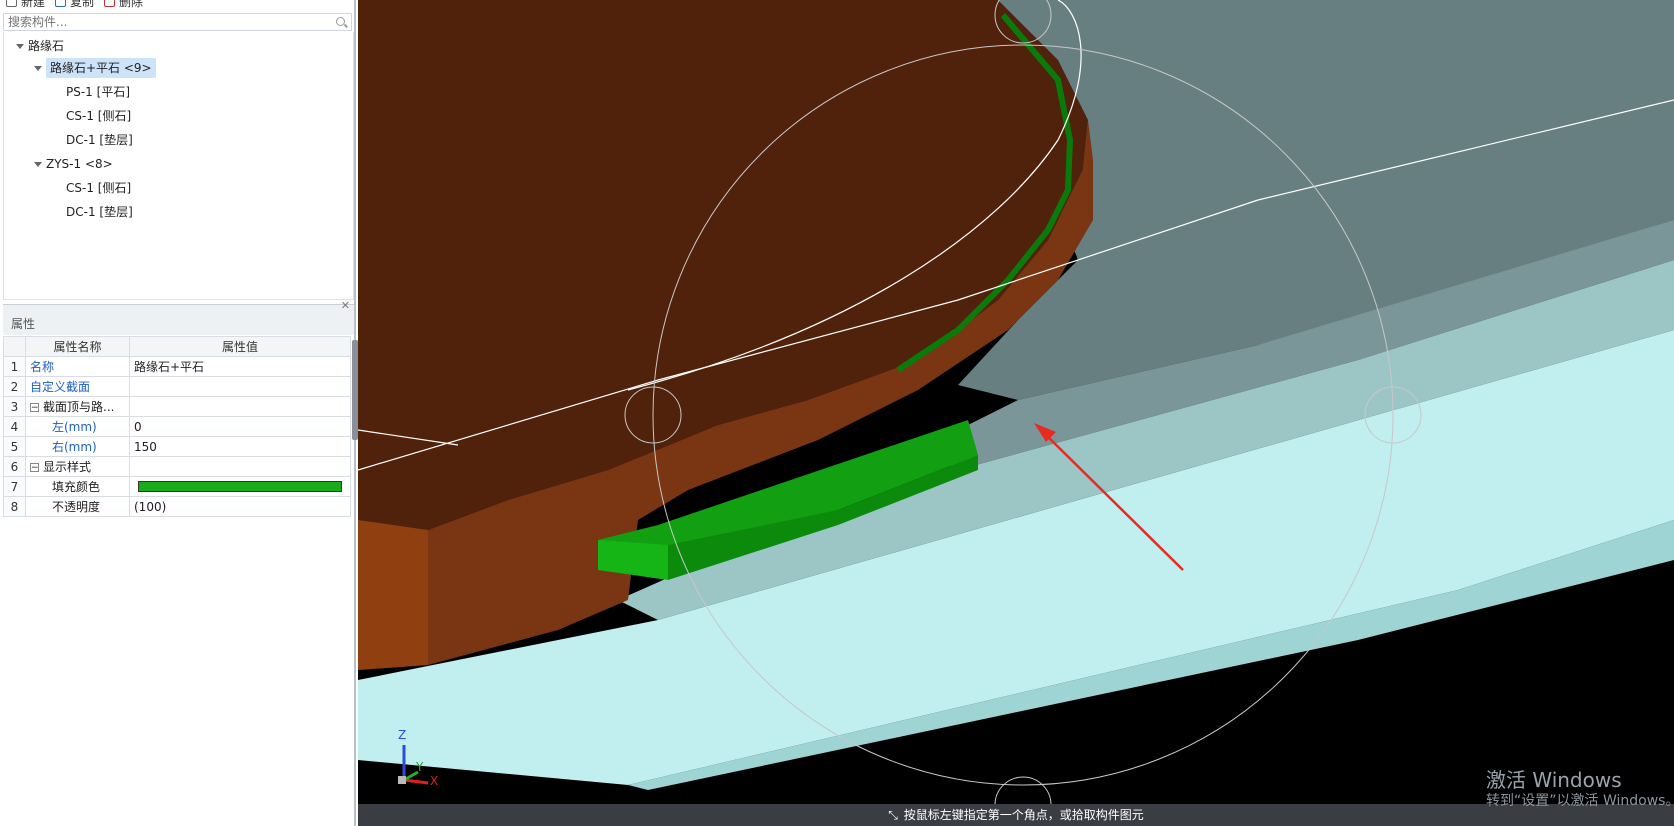  Describe the element at coordinates (393, 595) in the screenshot. I see `curb-mass-front` at that location.